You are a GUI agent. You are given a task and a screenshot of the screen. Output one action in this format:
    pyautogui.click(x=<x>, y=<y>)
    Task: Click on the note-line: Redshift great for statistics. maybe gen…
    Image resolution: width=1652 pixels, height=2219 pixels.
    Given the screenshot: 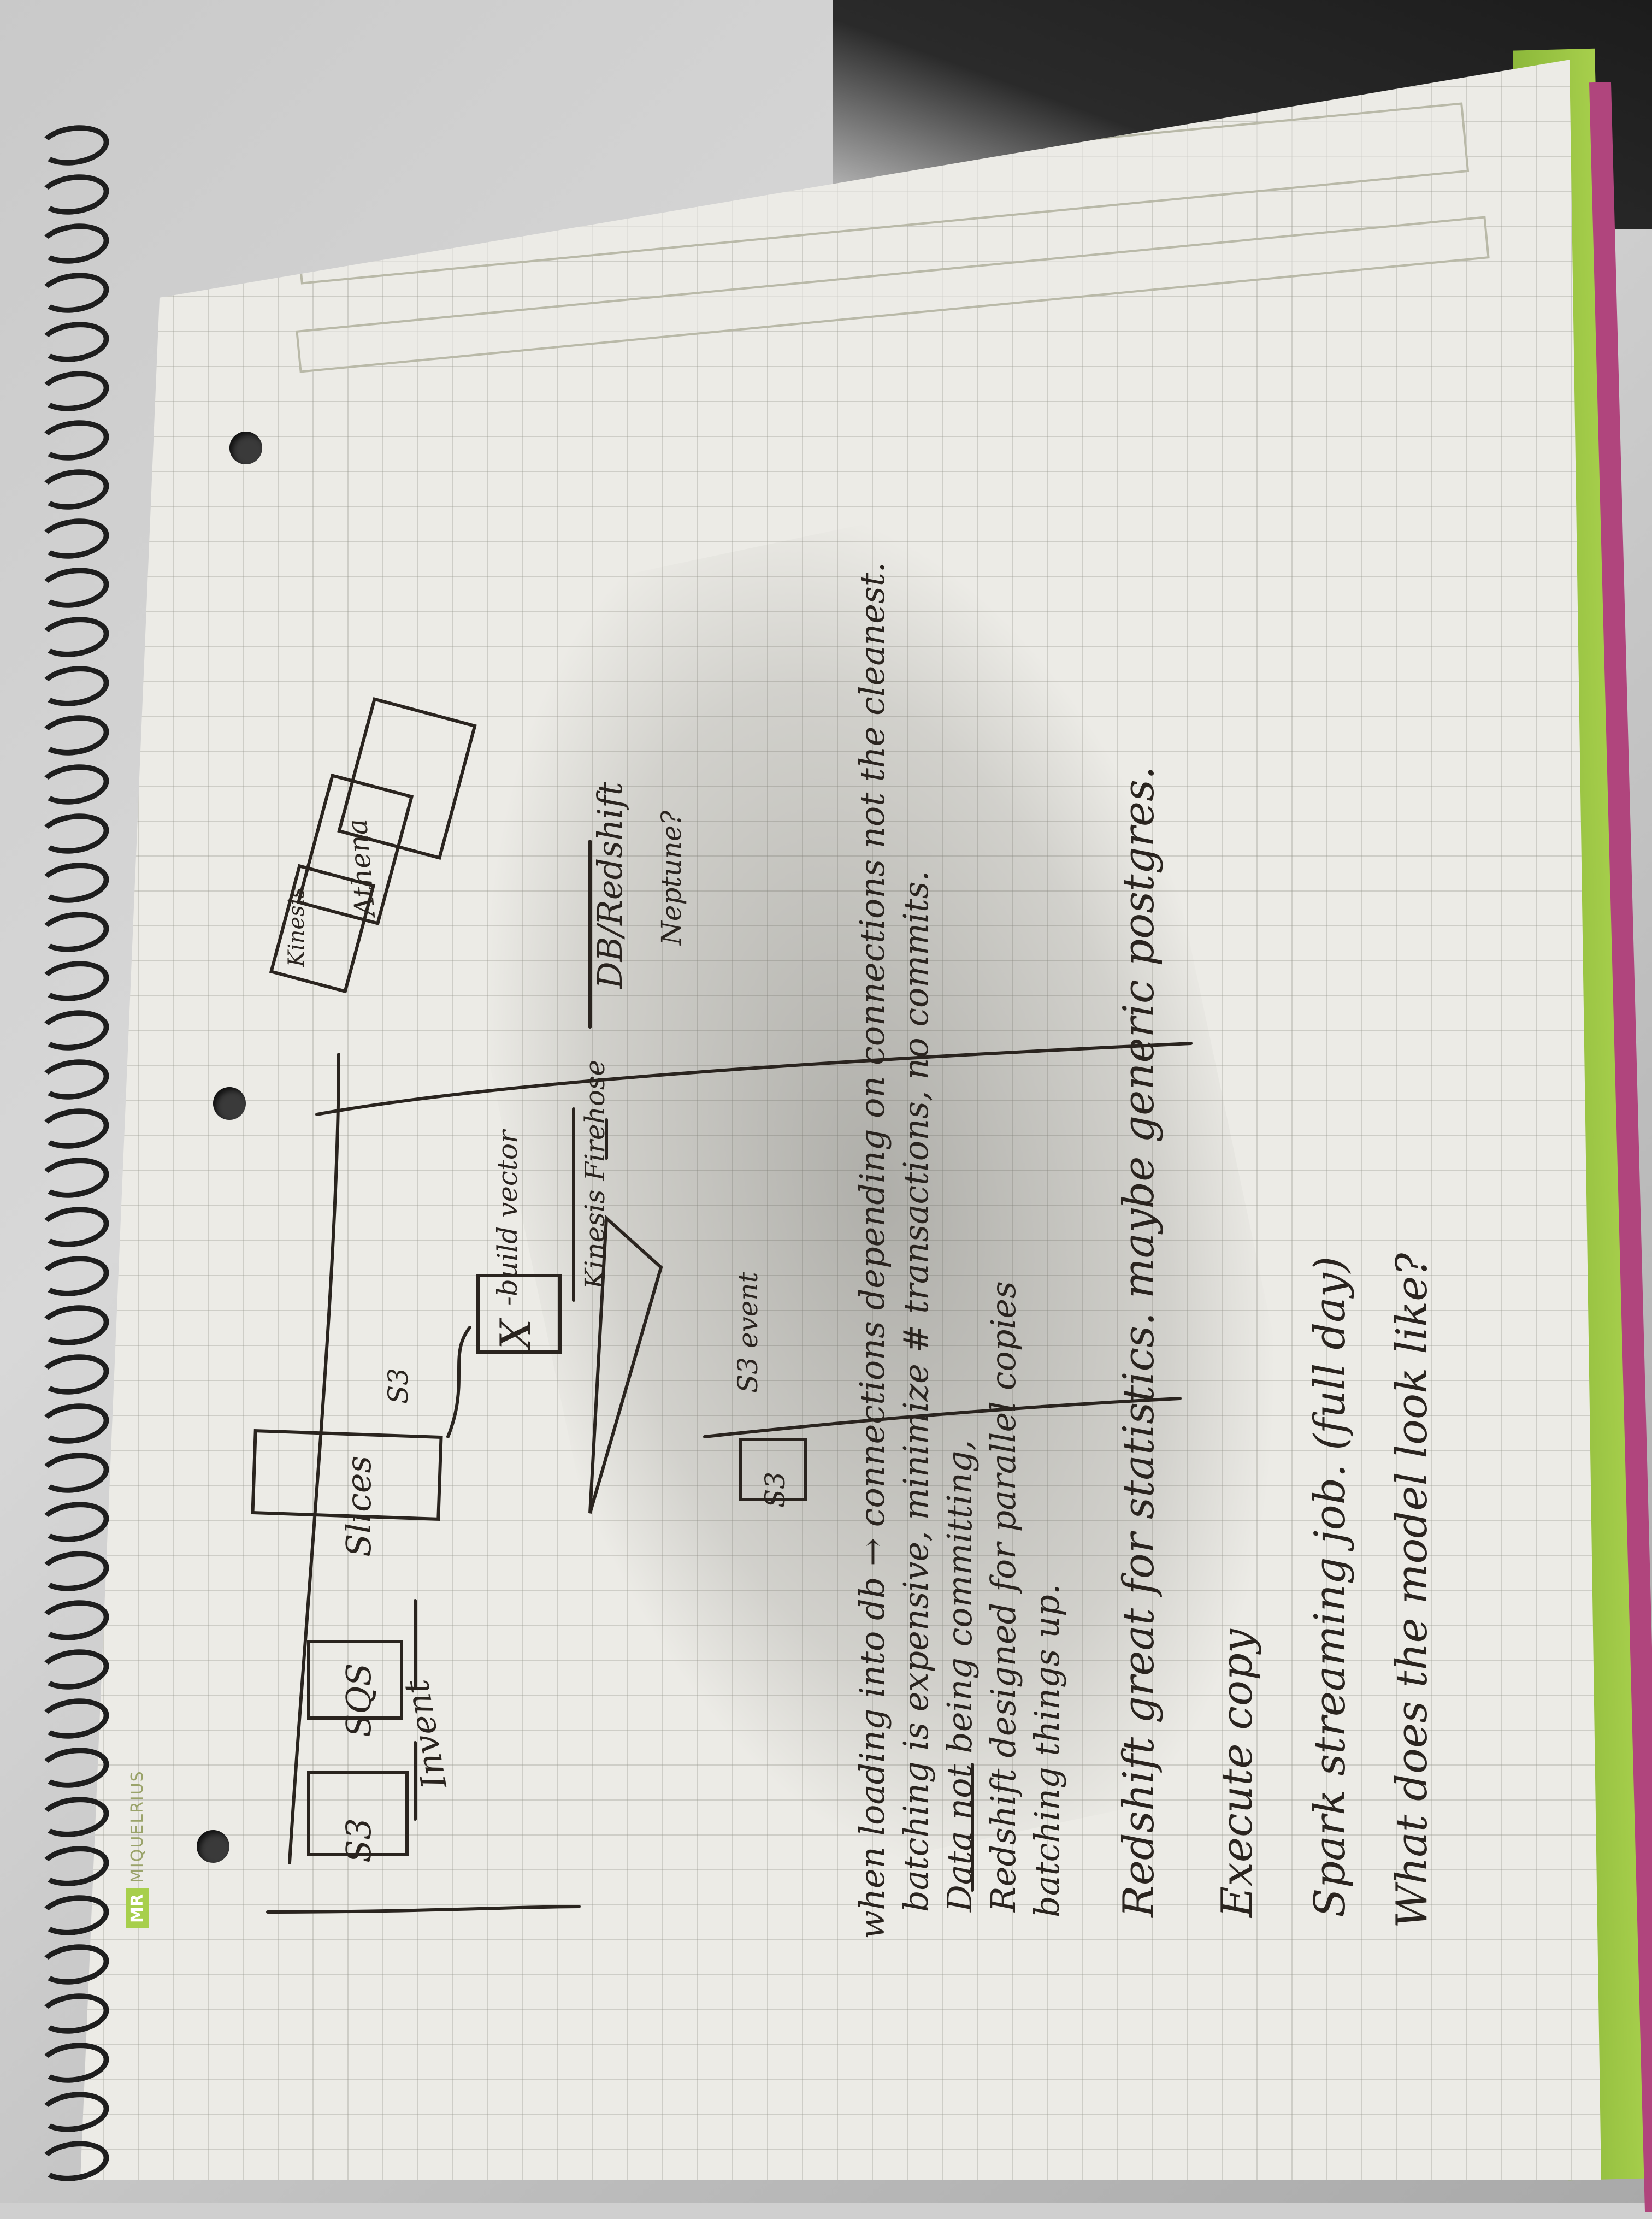 What is the action you would take?
    pyautogui.click(x=1139, y=1341)
    